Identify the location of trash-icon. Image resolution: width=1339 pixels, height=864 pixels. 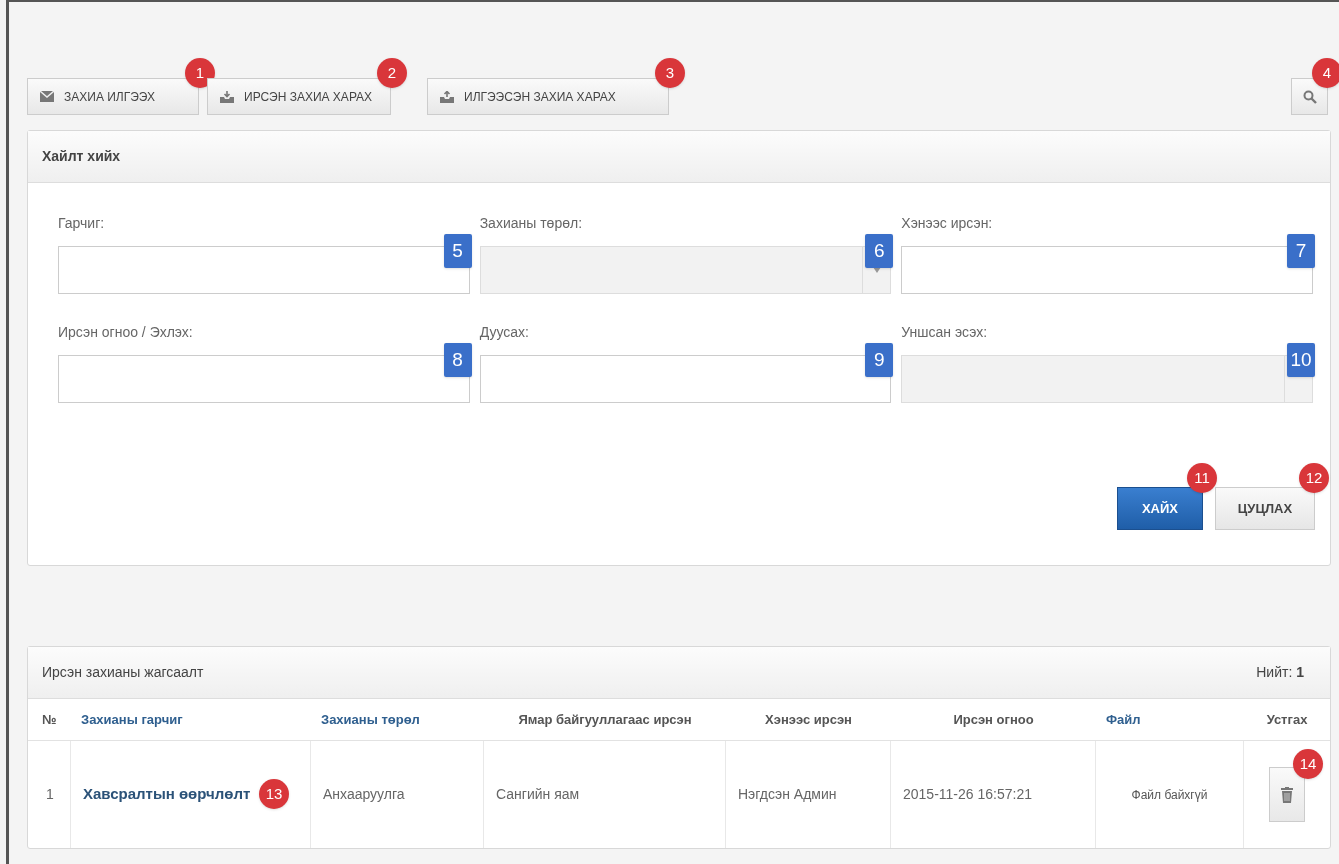
(1287, 794).